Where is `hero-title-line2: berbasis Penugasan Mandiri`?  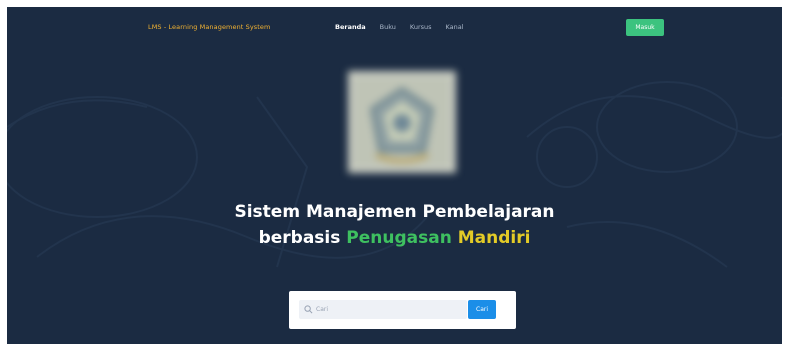
hero-title-line2: berbasis Penugasan Mandiri is located at coordinates (394, 238).